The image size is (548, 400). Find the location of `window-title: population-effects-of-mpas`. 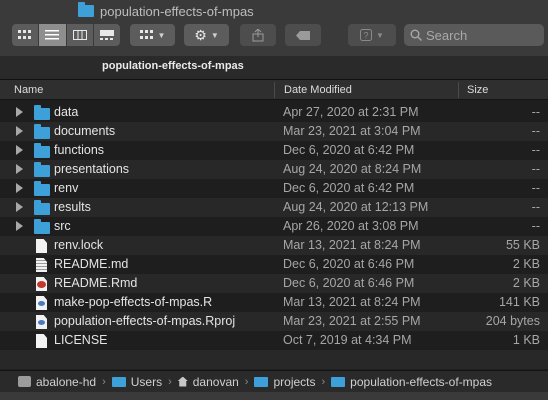

window-title: population-effects-of-mpas is located at coordinates (166, 11).